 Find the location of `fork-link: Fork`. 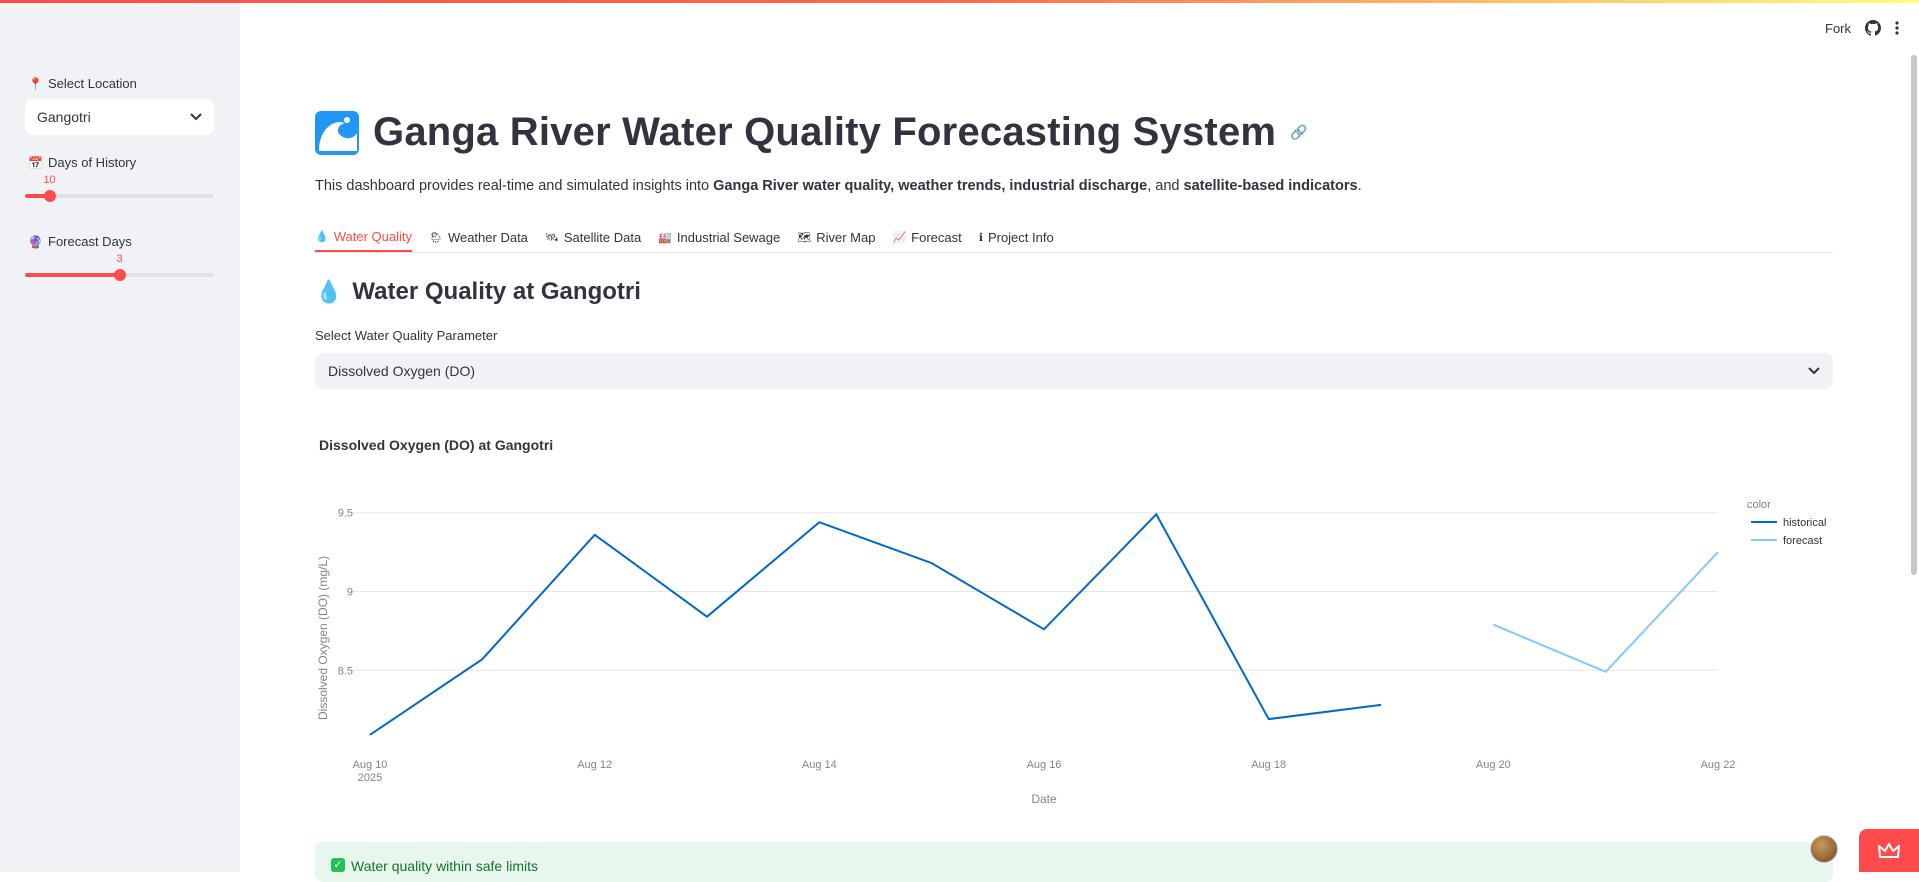

fork-link: Fork is located at coordinates (1838, 28).